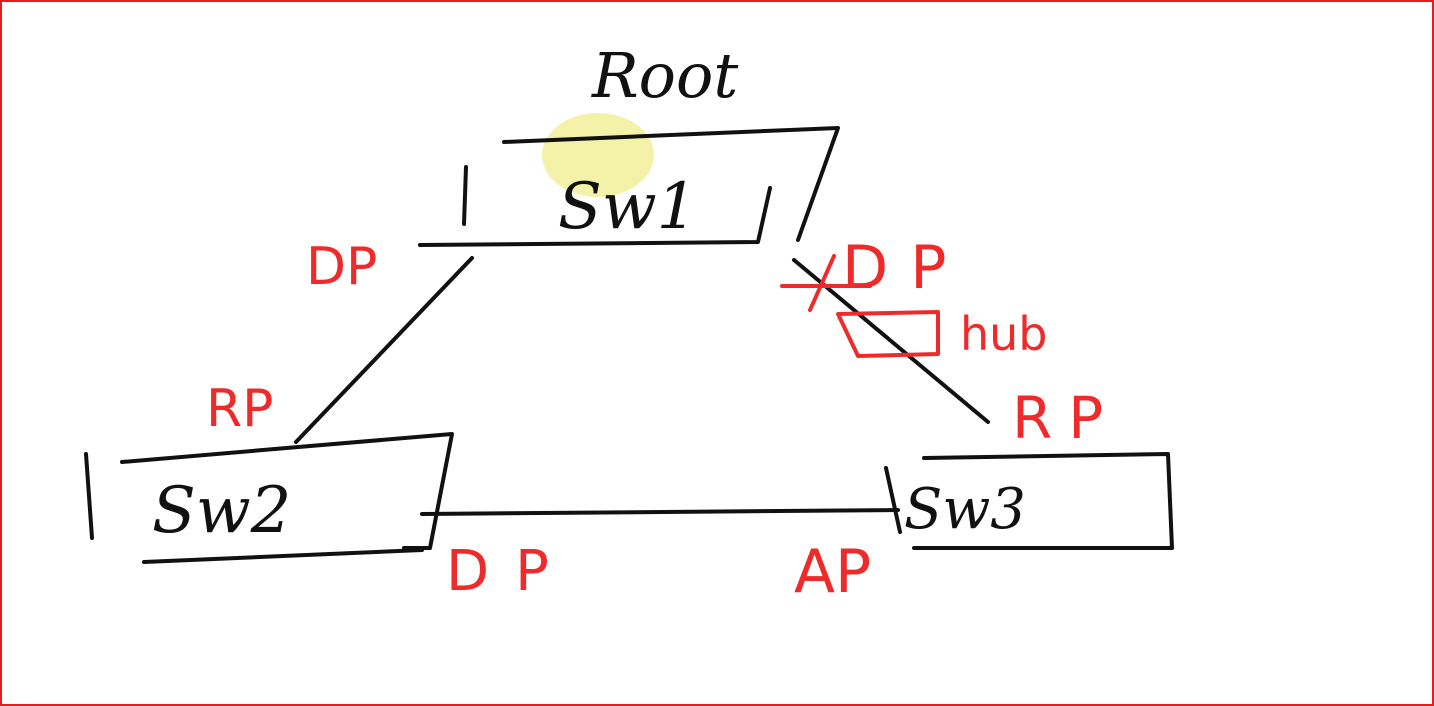  Describe the element at coordinates (627, 207) in the screenshot. I see `switch-sw1-label: Sw1` at that location.